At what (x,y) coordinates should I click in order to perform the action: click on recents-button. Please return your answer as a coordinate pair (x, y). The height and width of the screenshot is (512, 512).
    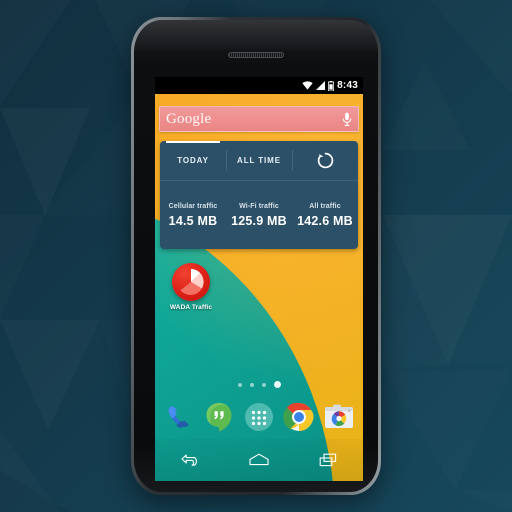
    Looking at the image, I should click on (328, 460).